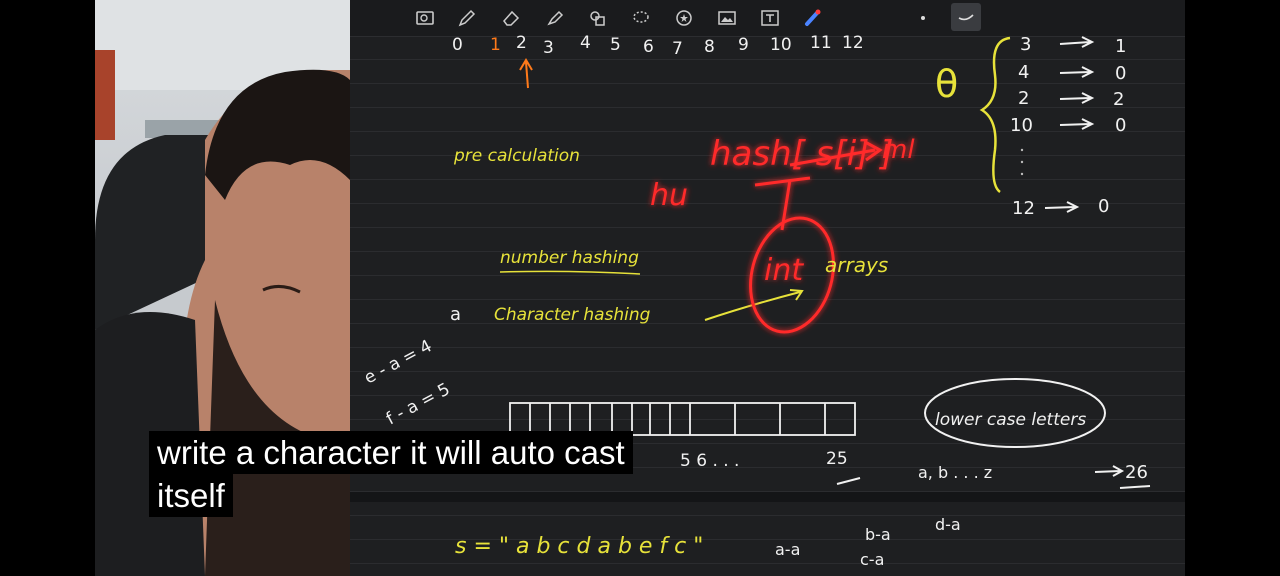  Describe the element at coordinates (391, 452) in the screenshot. I see `caption-line-1: write a character it will auto cast` at that location.